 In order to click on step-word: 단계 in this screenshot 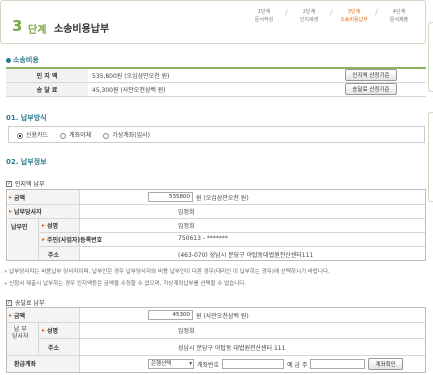, I will do `click(37, 30)`.